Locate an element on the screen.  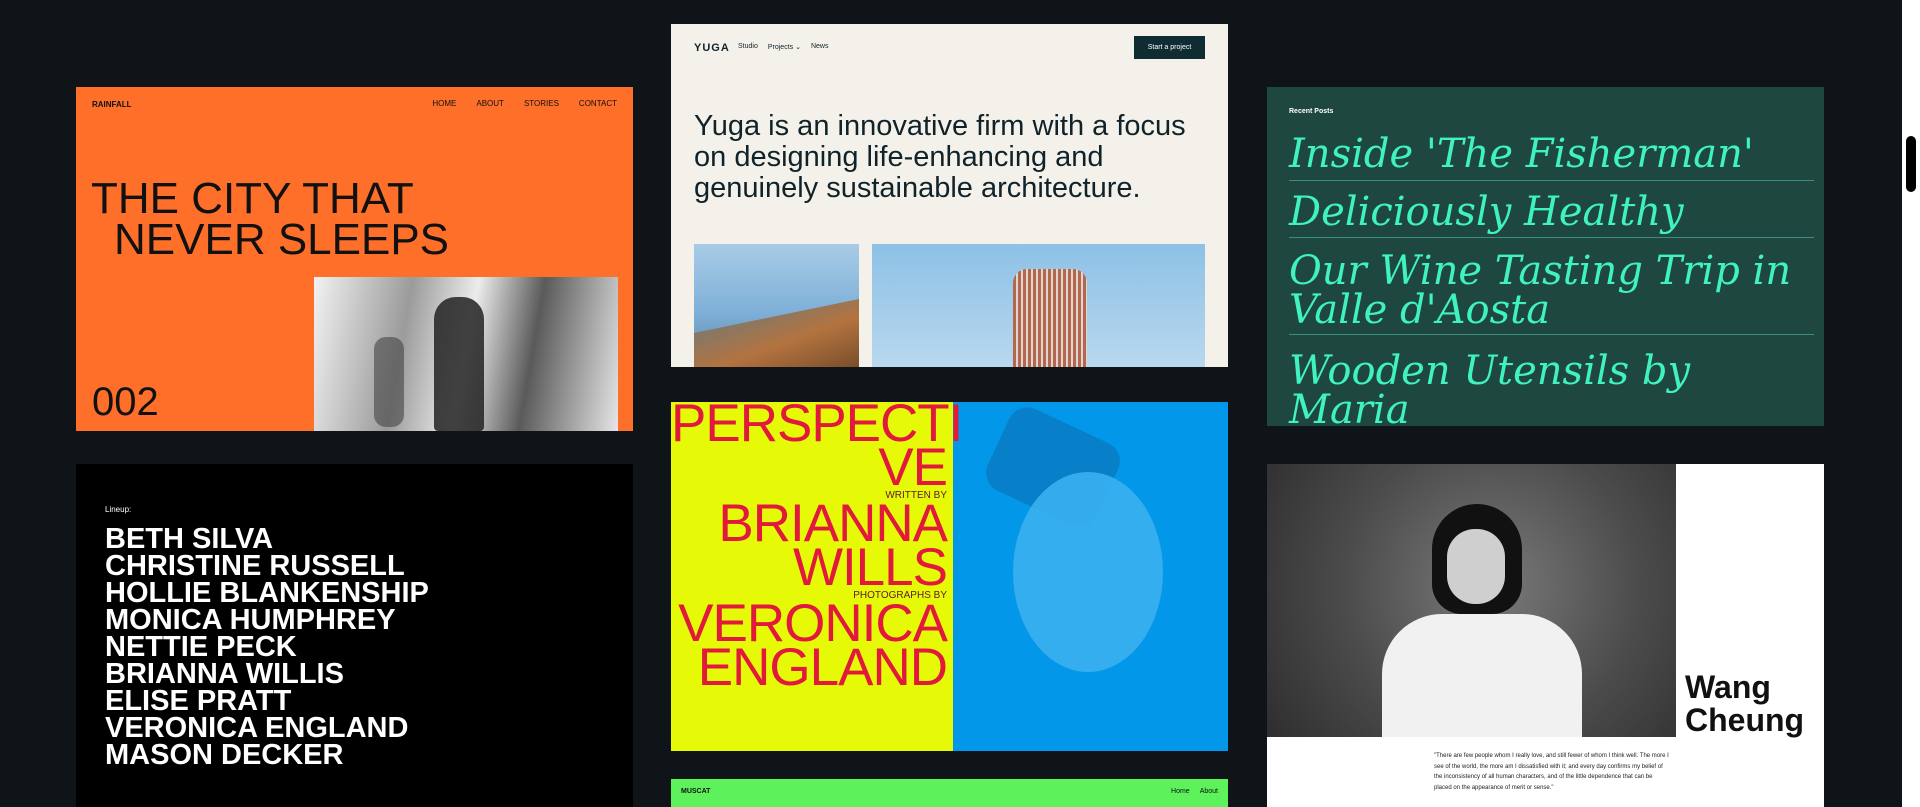
profile-name: Wang Cheung is located at coordinates (1744, 704).